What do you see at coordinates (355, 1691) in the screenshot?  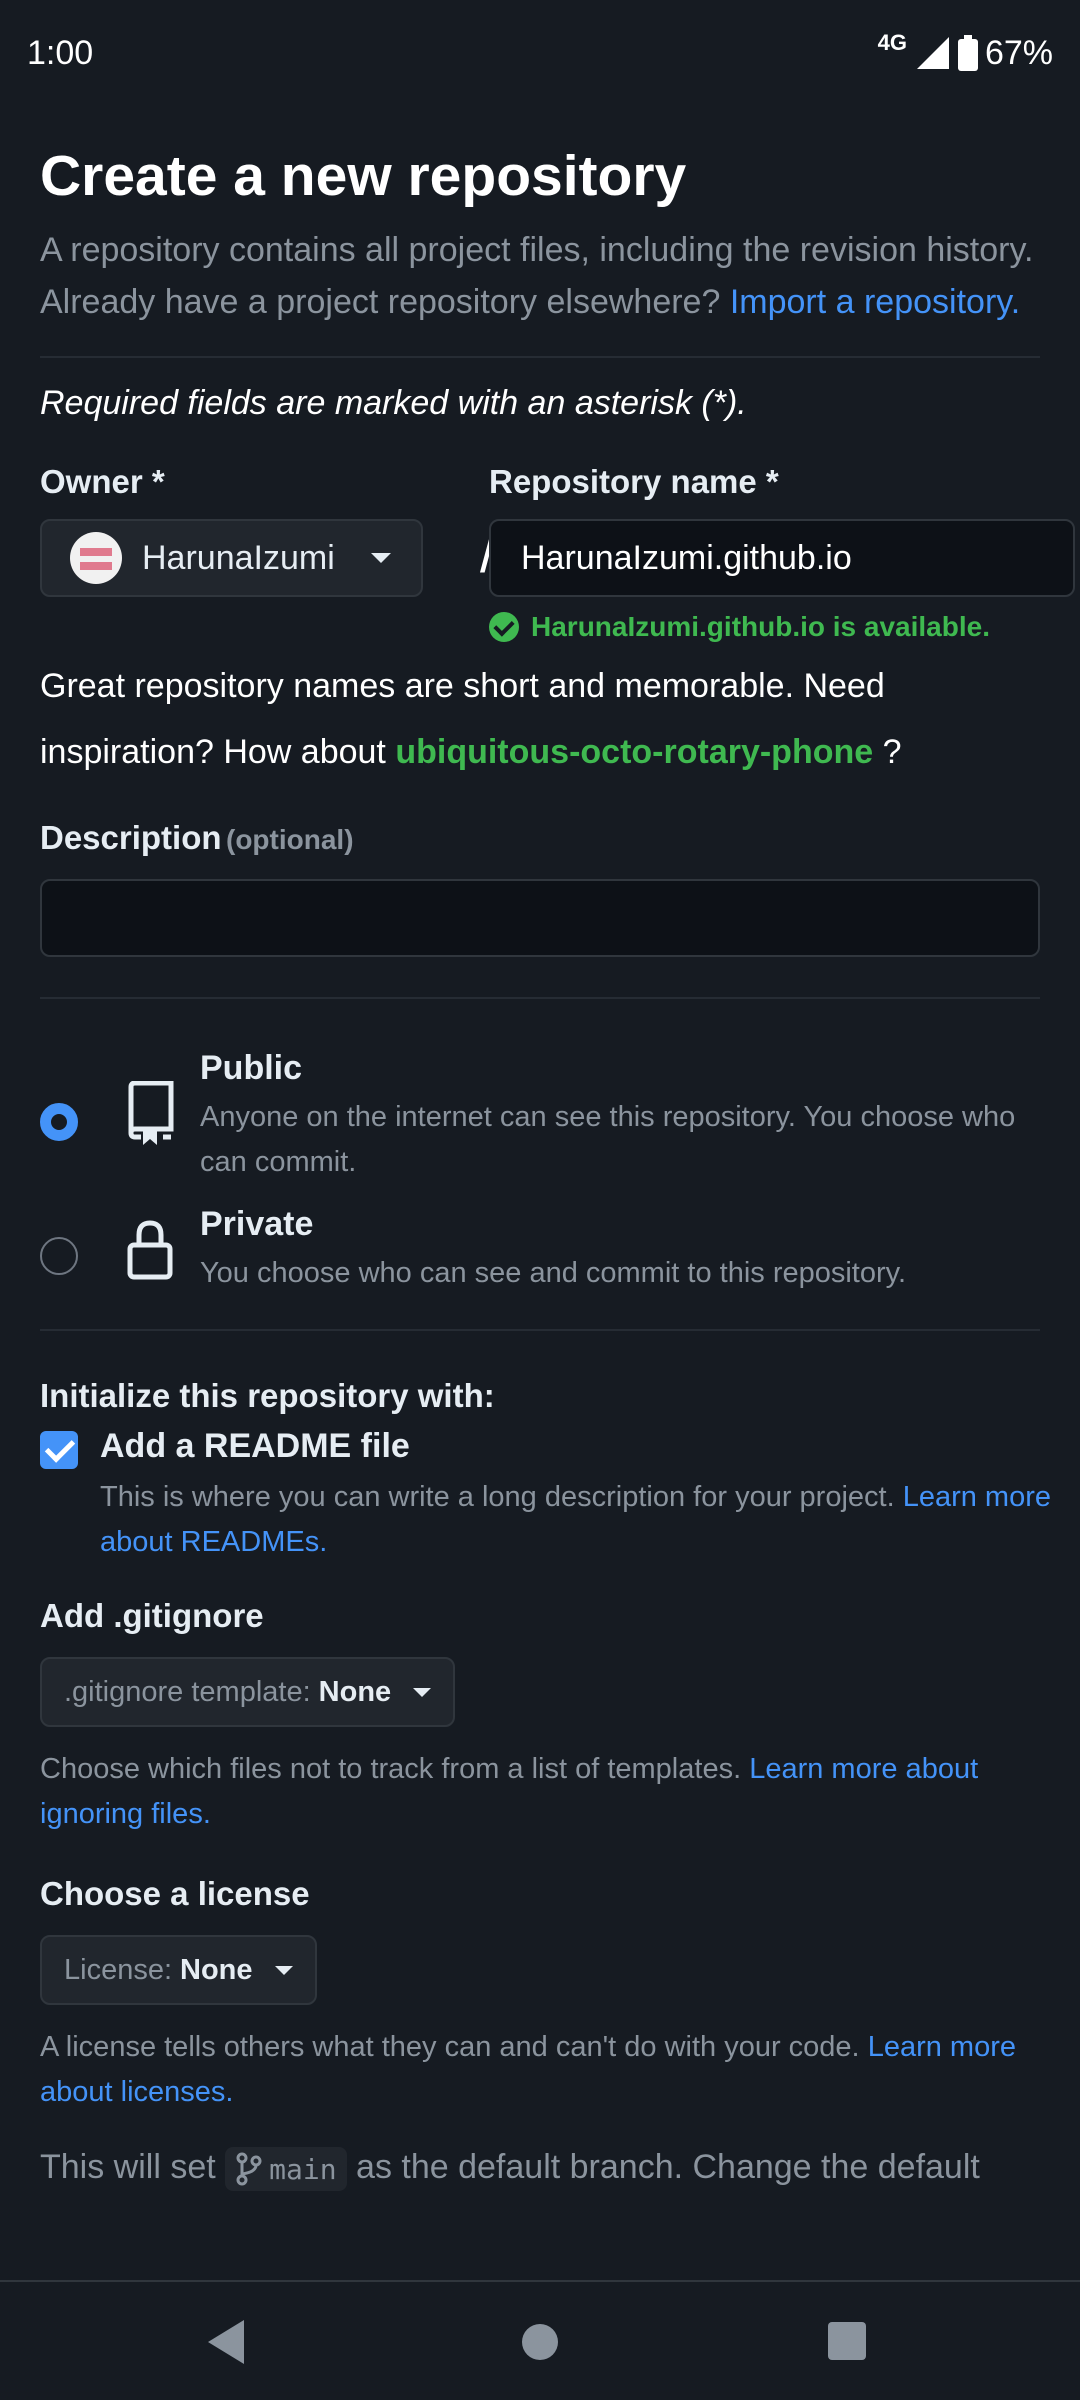 I see `gitignore-select-value: None` at bounding box center [355, 1691].